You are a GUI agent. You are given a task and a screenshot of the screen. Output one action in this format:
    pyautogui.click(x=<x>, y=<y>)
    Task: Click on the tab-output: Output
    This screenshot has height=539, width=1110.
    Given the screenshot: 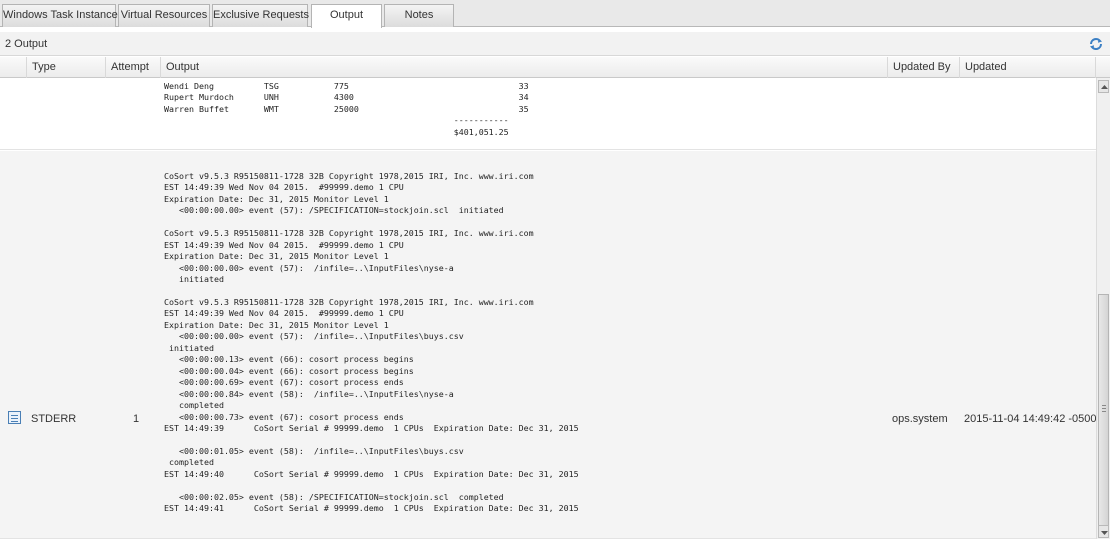 What is the action you would take?
    pyautogui.click(x=346, y=16)
    